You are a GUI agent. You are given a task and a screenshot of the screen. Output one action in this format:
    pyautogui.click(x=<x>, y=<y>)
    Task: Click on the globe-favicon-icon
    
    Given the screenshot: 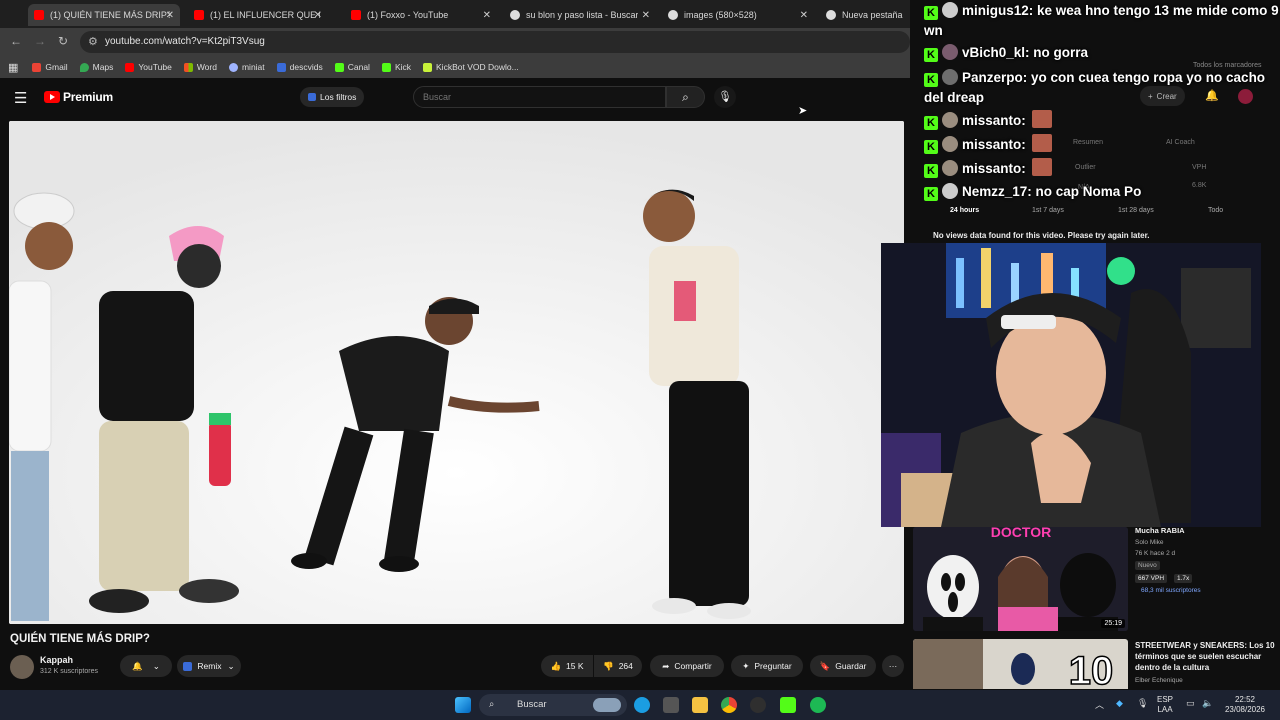 What is the action you would take?
    pyautogui.click(x=673, y=15)
    